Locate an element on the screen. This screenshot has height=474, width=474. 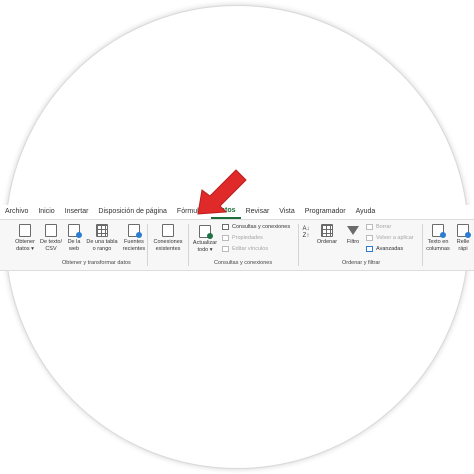
filter-icon is located at coordinates (353, 230).